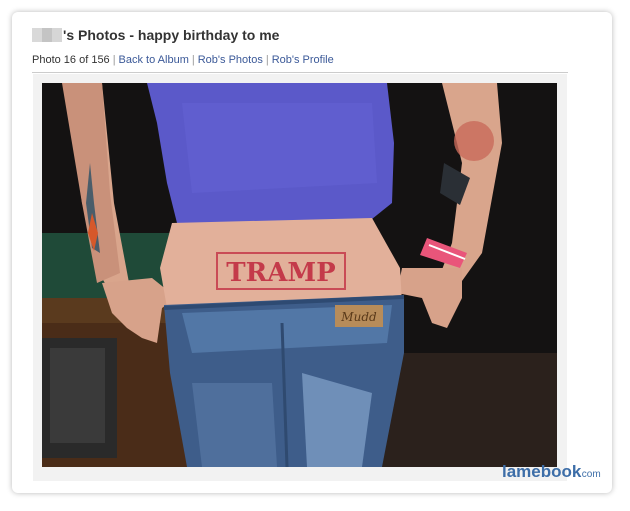 The image size is (630, 511). I want to click on lamebook-watermark: lamebook .com, so click(552, 471).